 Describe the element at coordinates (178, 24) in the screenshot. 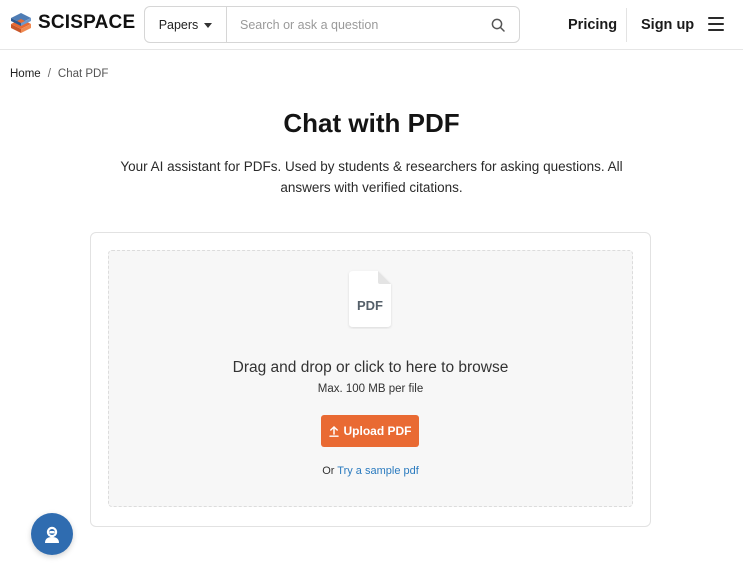

I see `papers-dropdown-label: Papers` at that location.